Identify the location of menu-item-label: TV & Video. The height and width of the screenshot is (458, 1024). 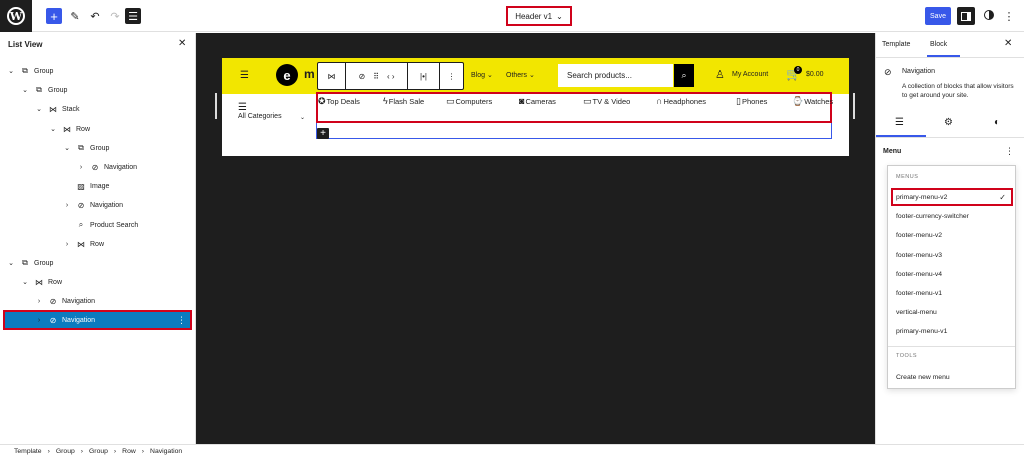
(611, 101).